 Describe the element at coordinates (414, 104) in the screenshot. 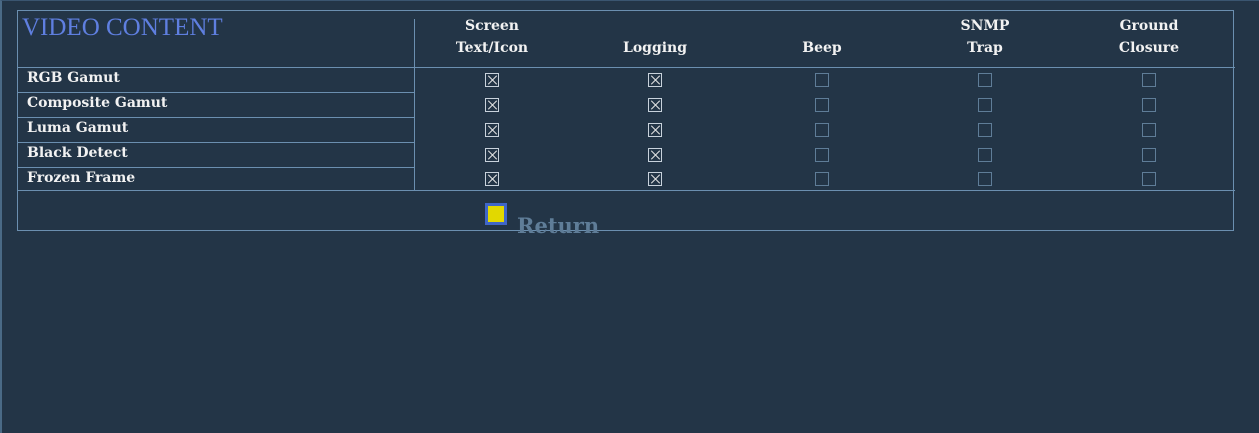

I see `column-divider` at that location.